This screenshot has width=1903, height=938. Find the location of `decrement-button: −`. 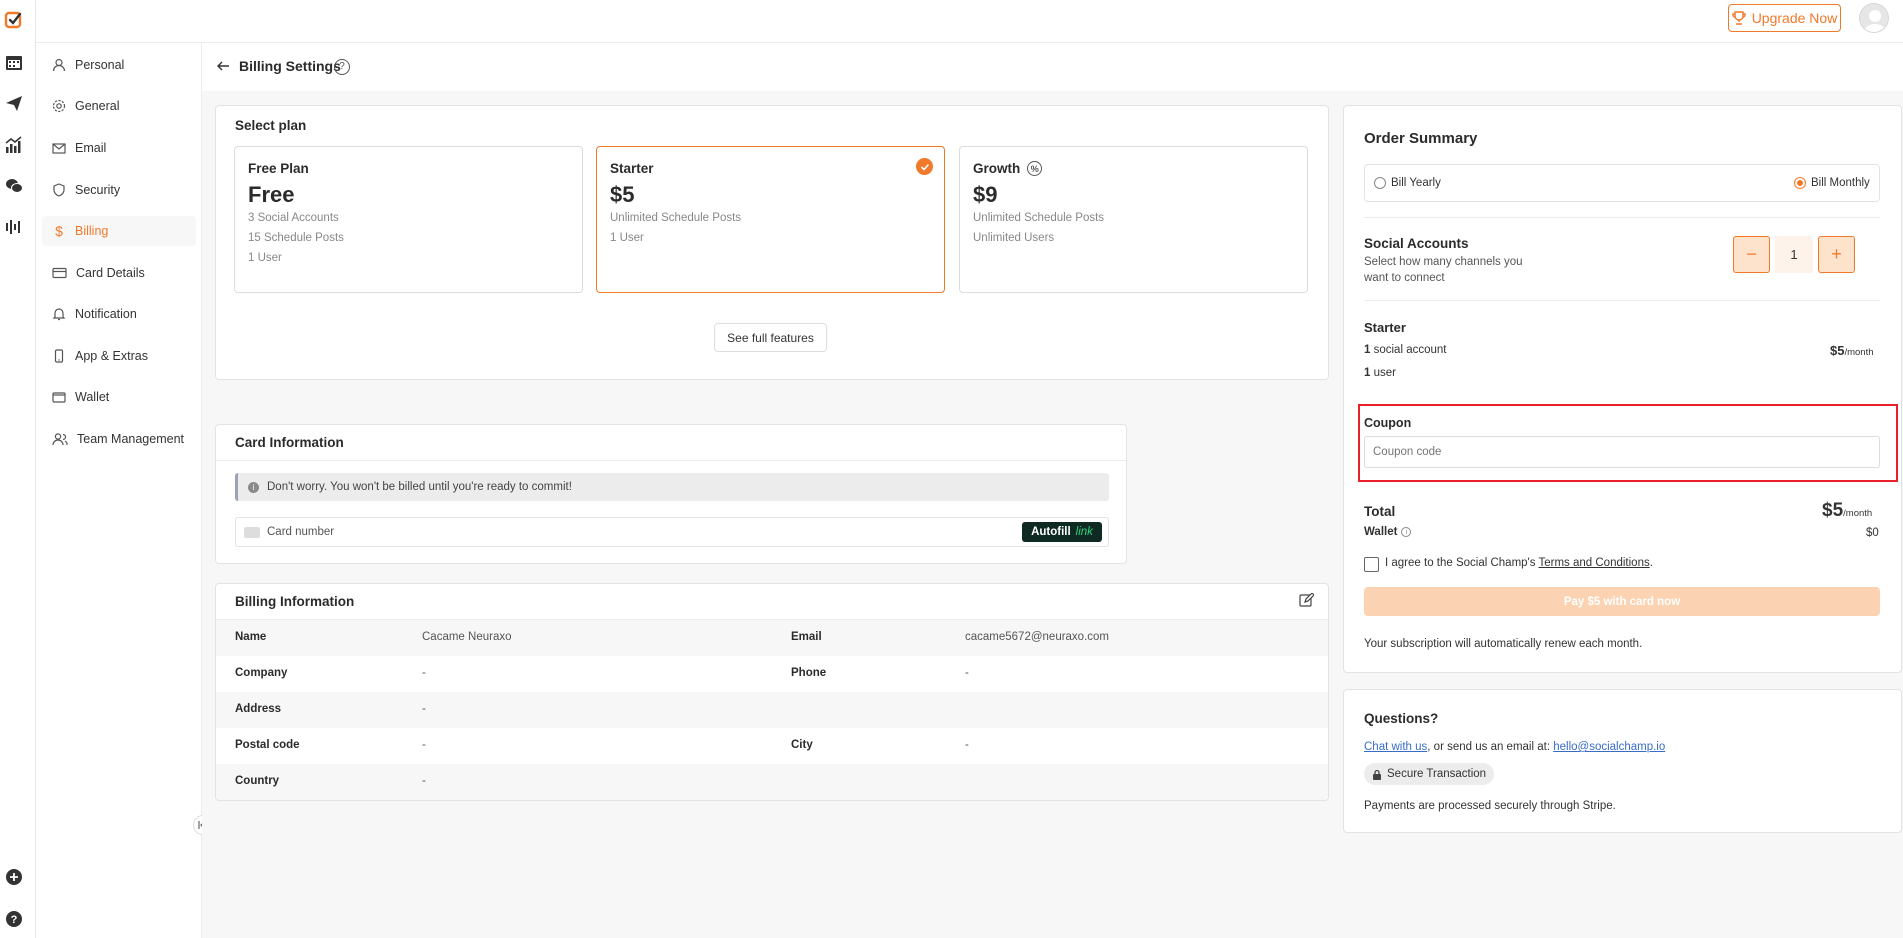

decrement-button: − is located at coordinates (1751, 254).